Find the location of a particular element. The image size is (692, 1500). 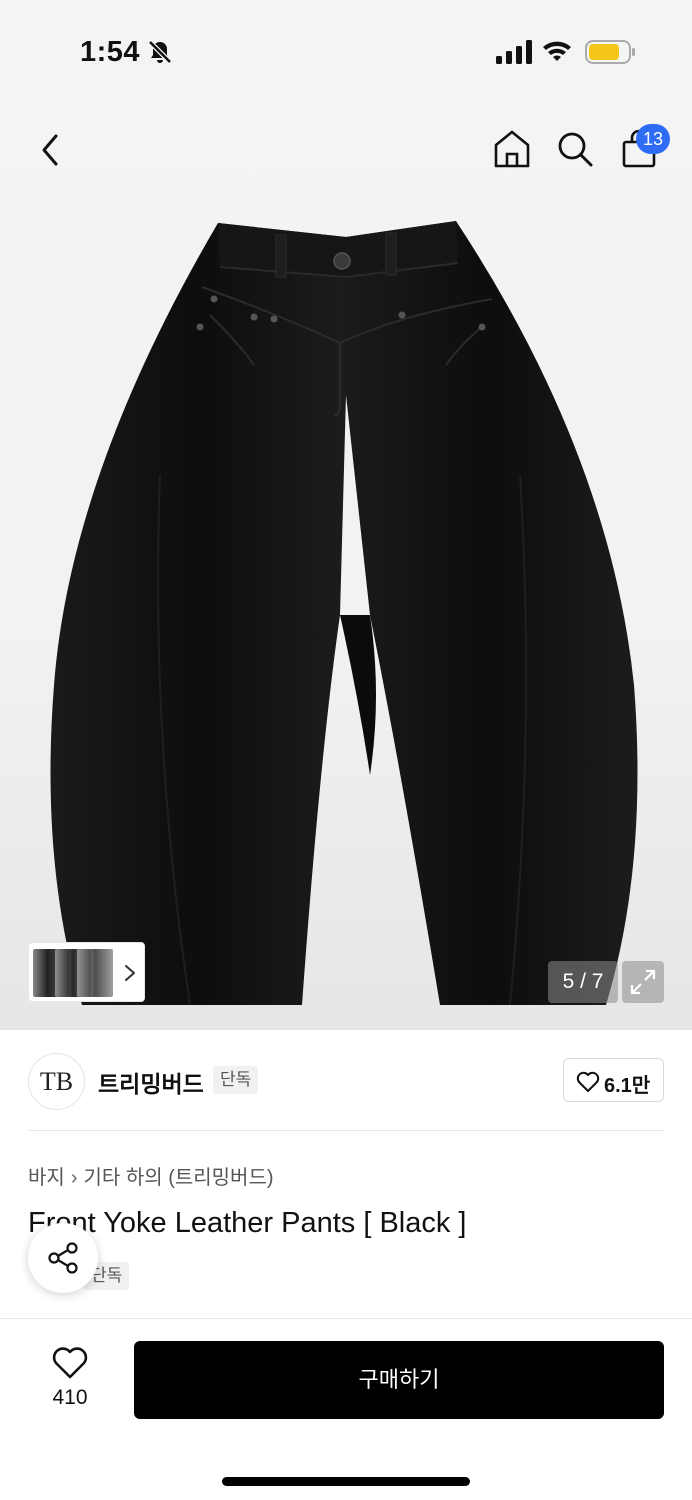

wifi-icon is located at coordinates (557, 51).